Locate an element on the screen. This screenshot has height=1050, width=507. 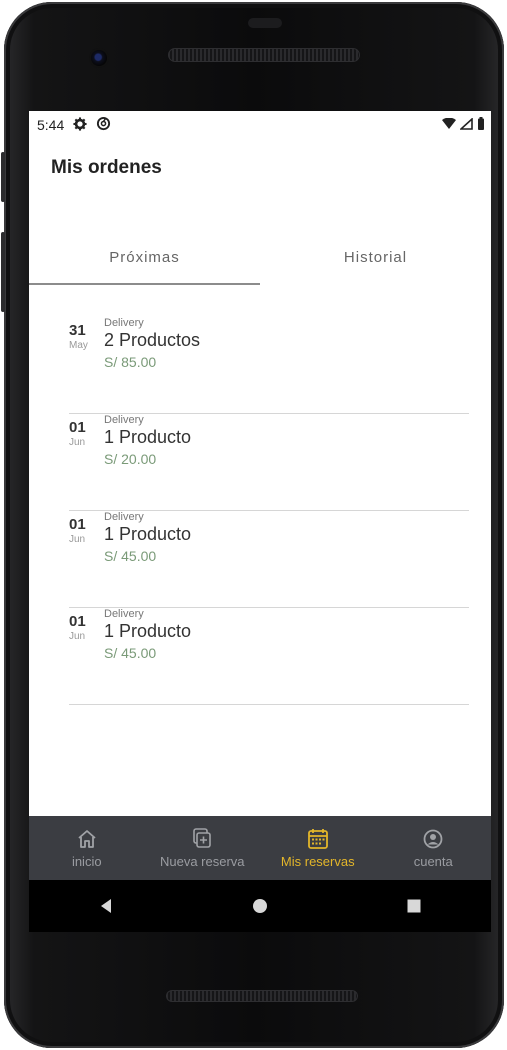
signal-icon is located at coordinates (465, 125).